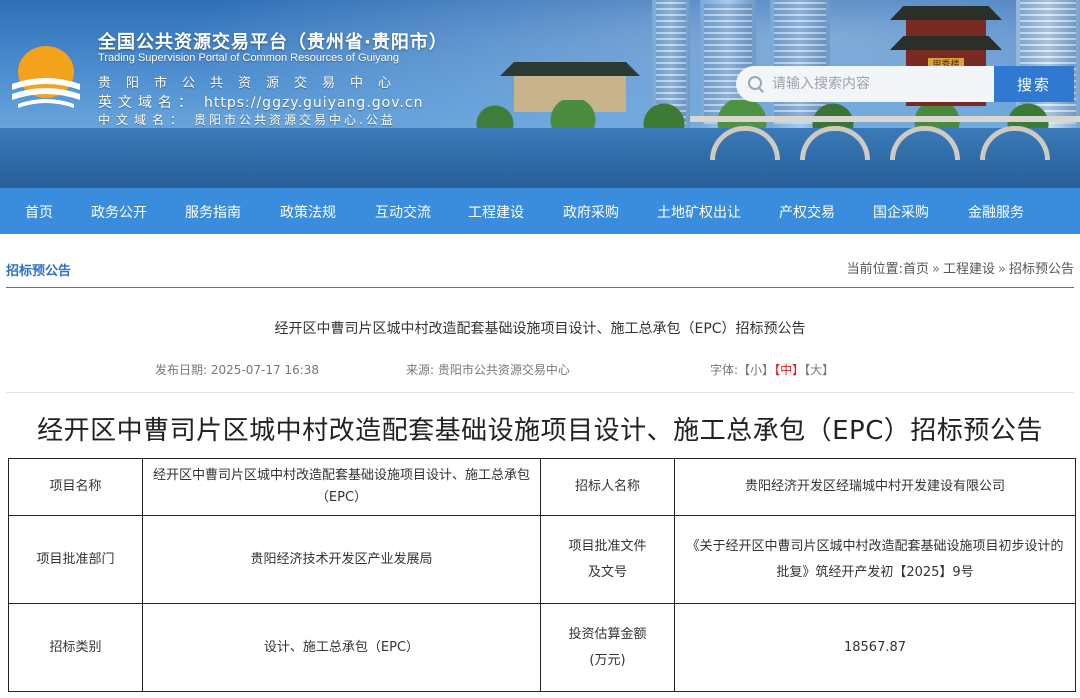 The image size is (1080, 698). What do you see at coordinates (39, 271) in the screenshot?
I see `section-title: 招标预公告` at bounding box center [39, 271].